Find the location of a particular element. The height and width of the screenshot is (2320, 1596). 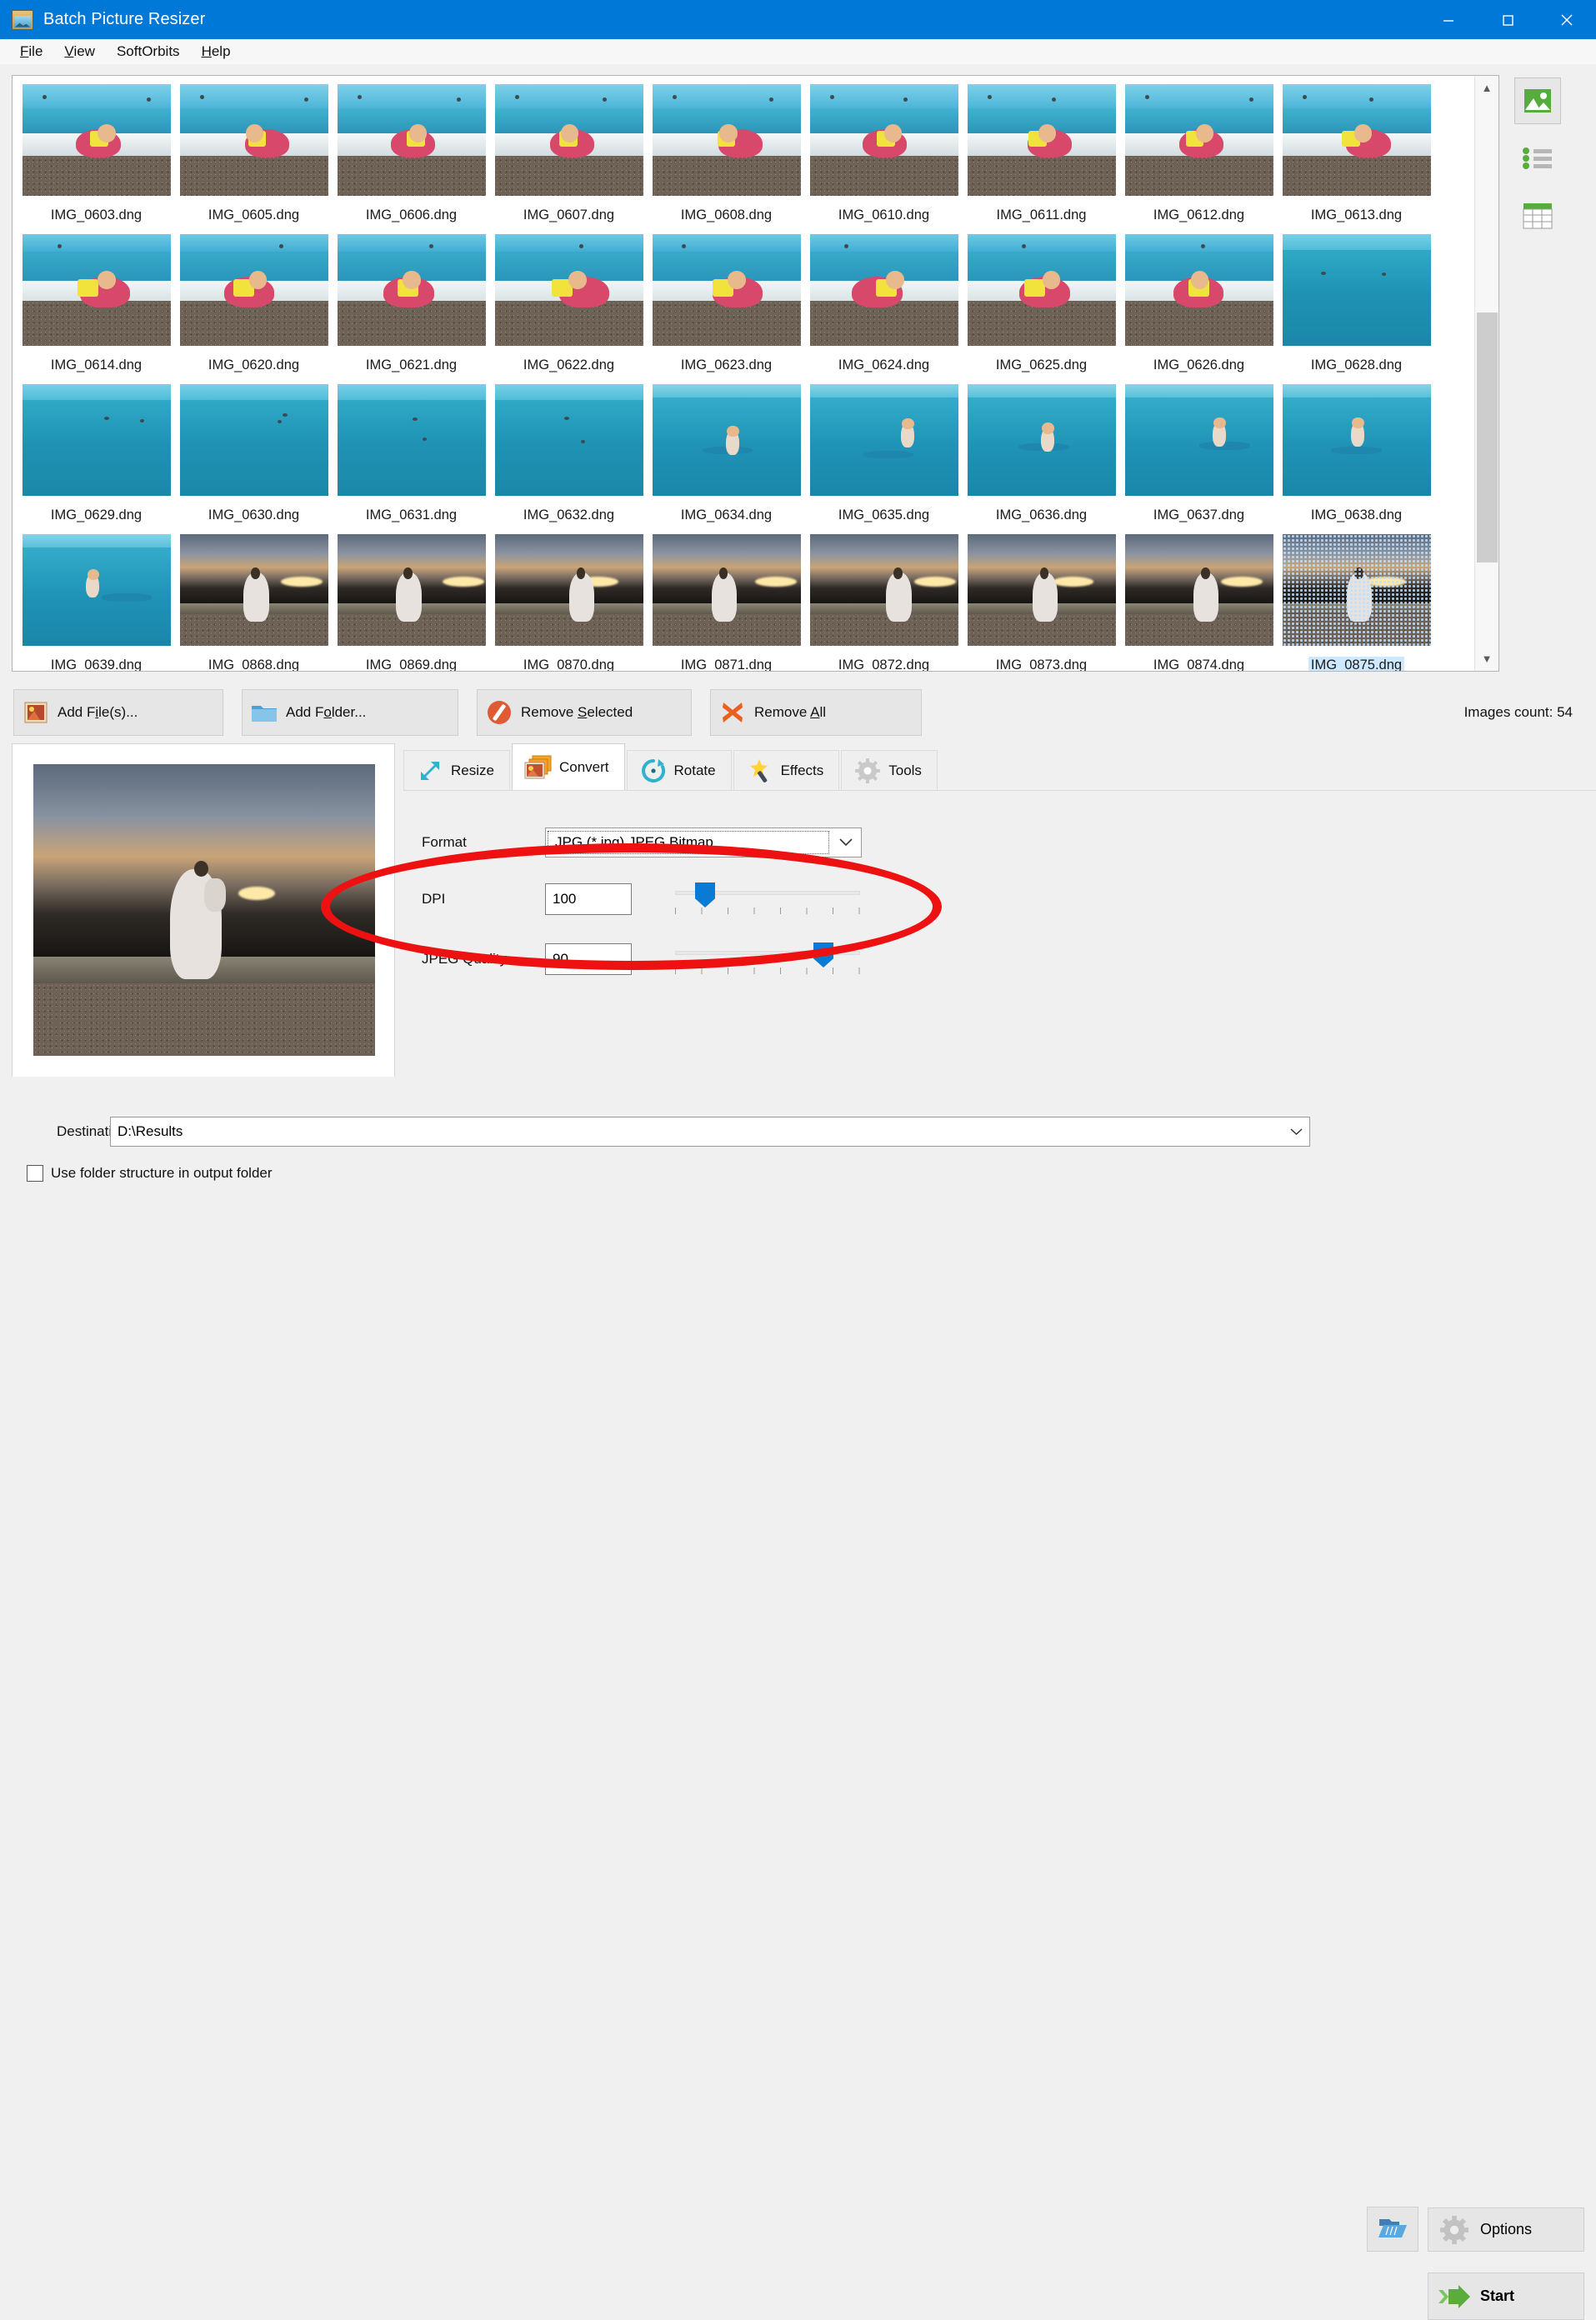

thumbnail-item: IMG_0610.dng is located at coordinates (884, 157).